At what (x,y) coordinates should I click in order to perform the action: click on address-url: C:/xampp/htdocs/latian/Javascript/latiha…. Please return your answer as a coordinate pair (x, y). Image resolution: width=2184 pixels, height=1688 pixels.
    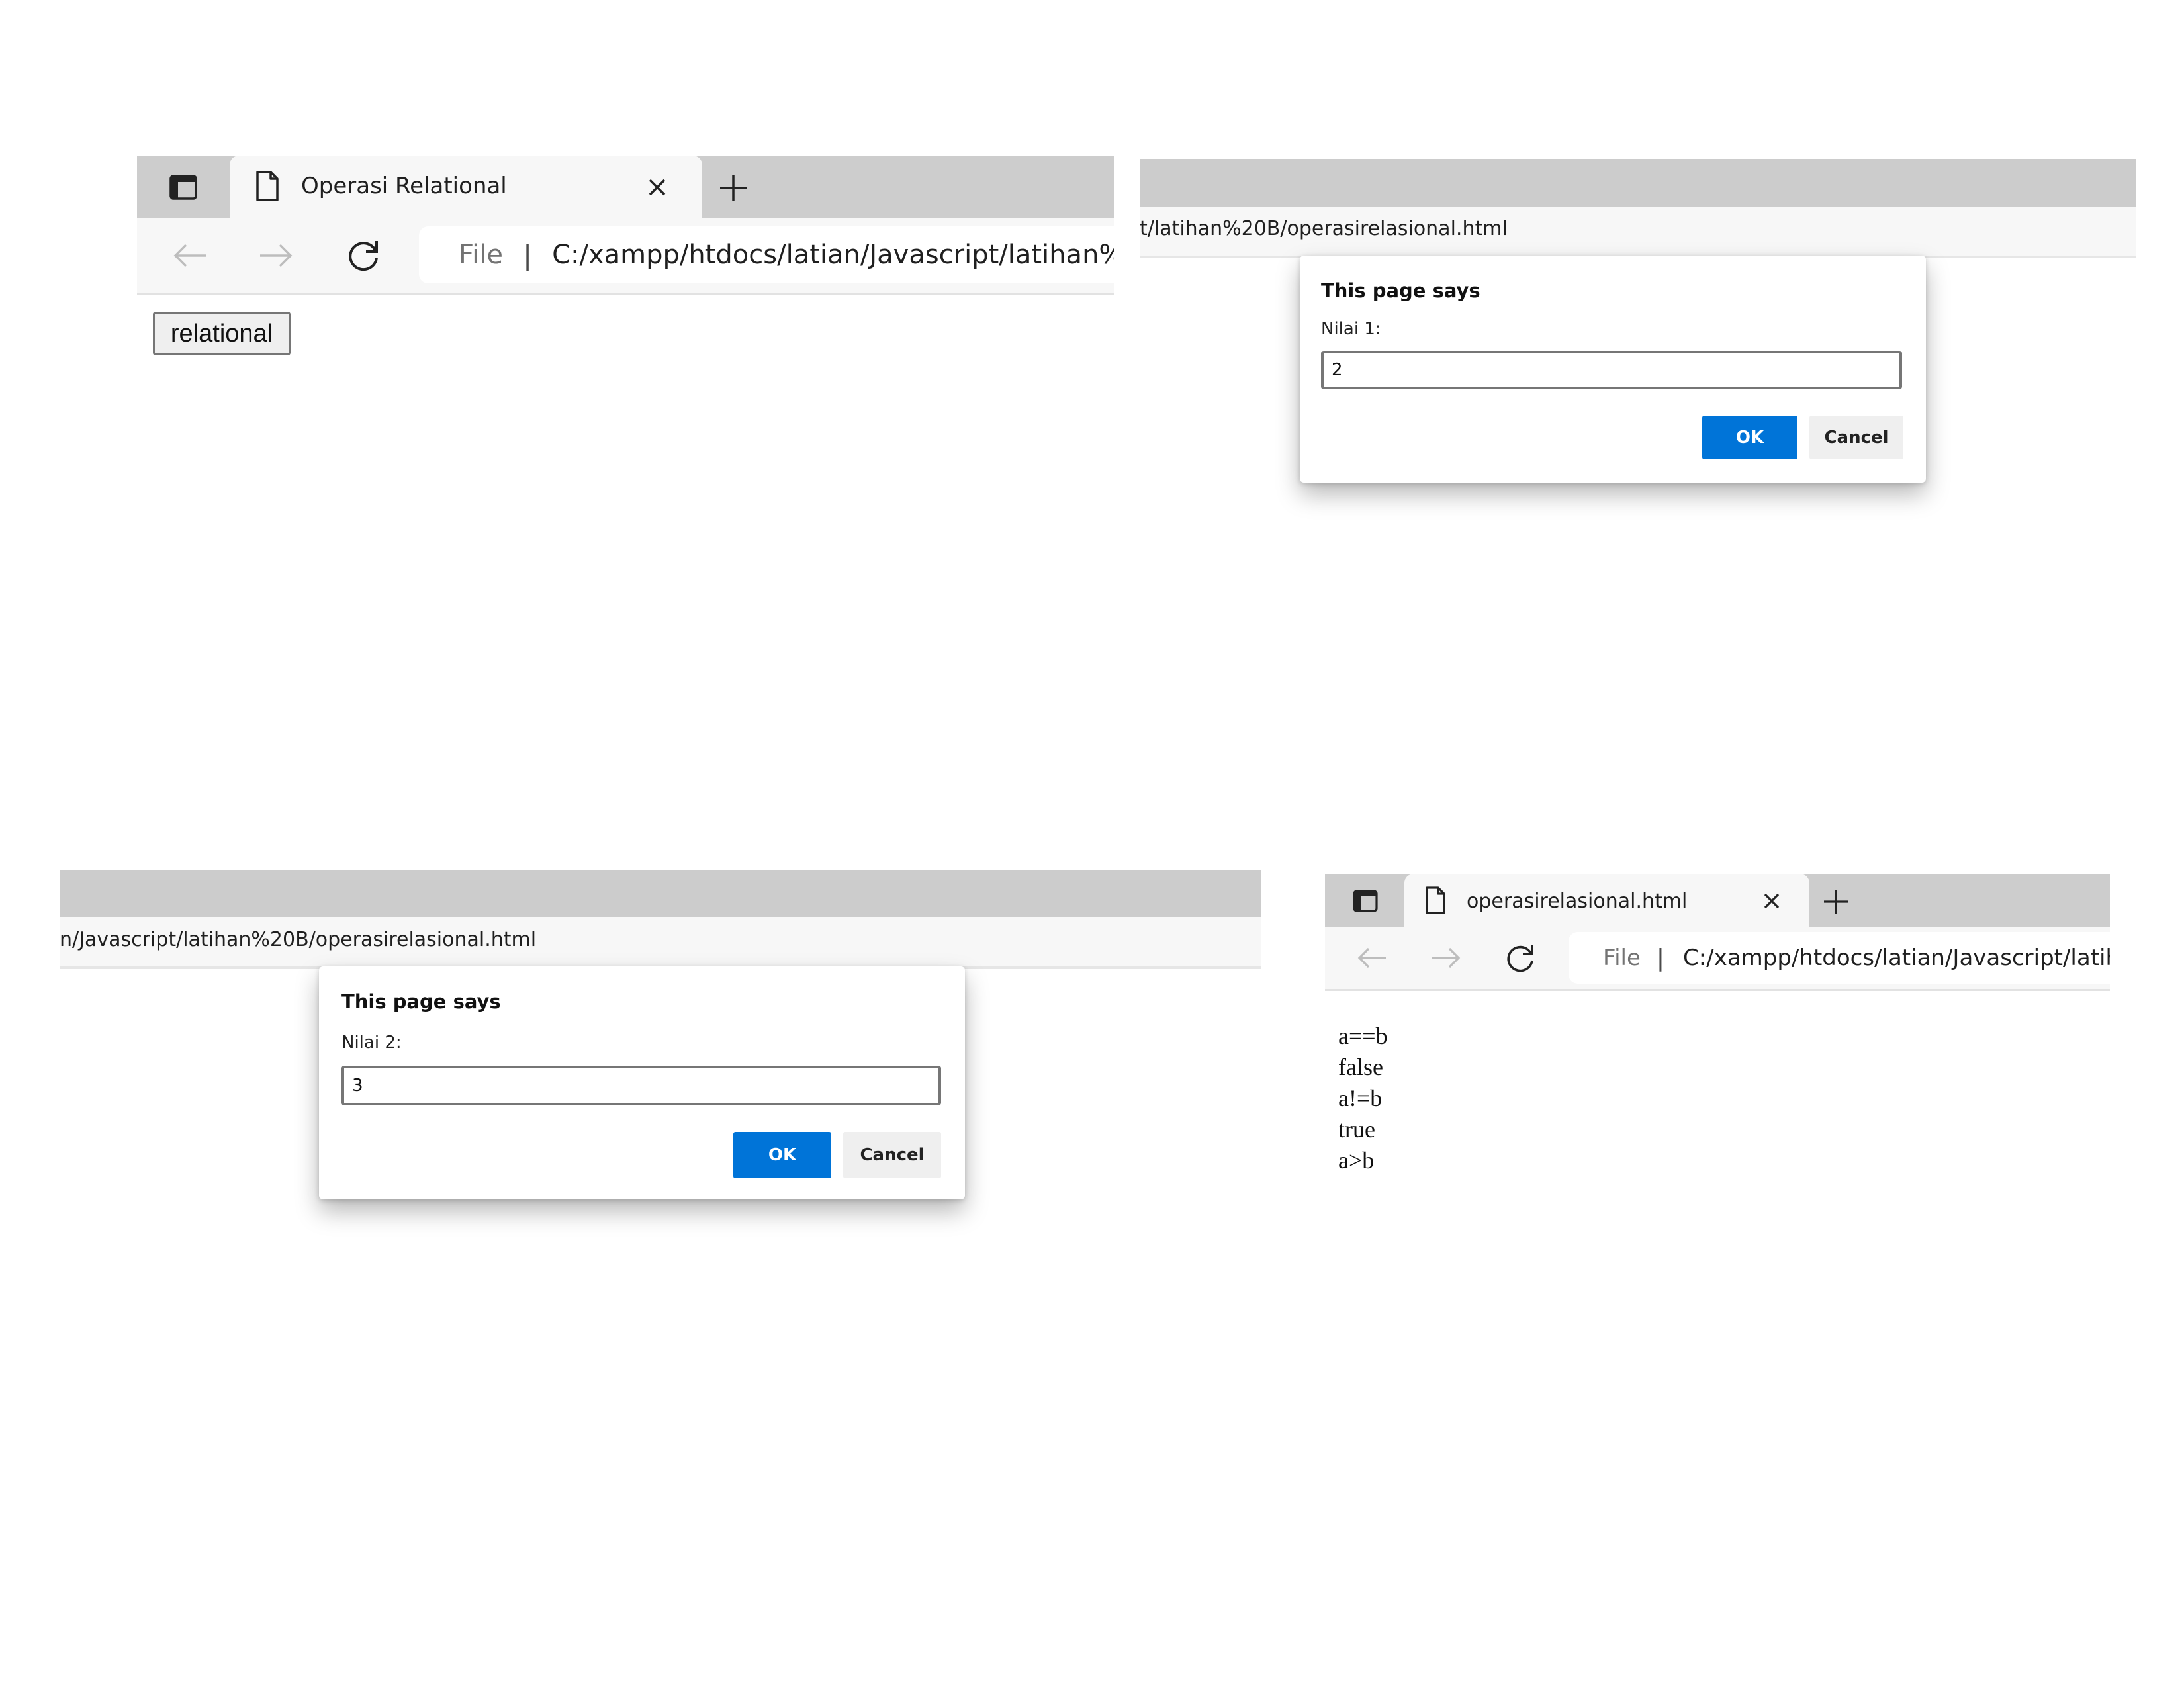
    Looking at the image, I should click on (833, 255).